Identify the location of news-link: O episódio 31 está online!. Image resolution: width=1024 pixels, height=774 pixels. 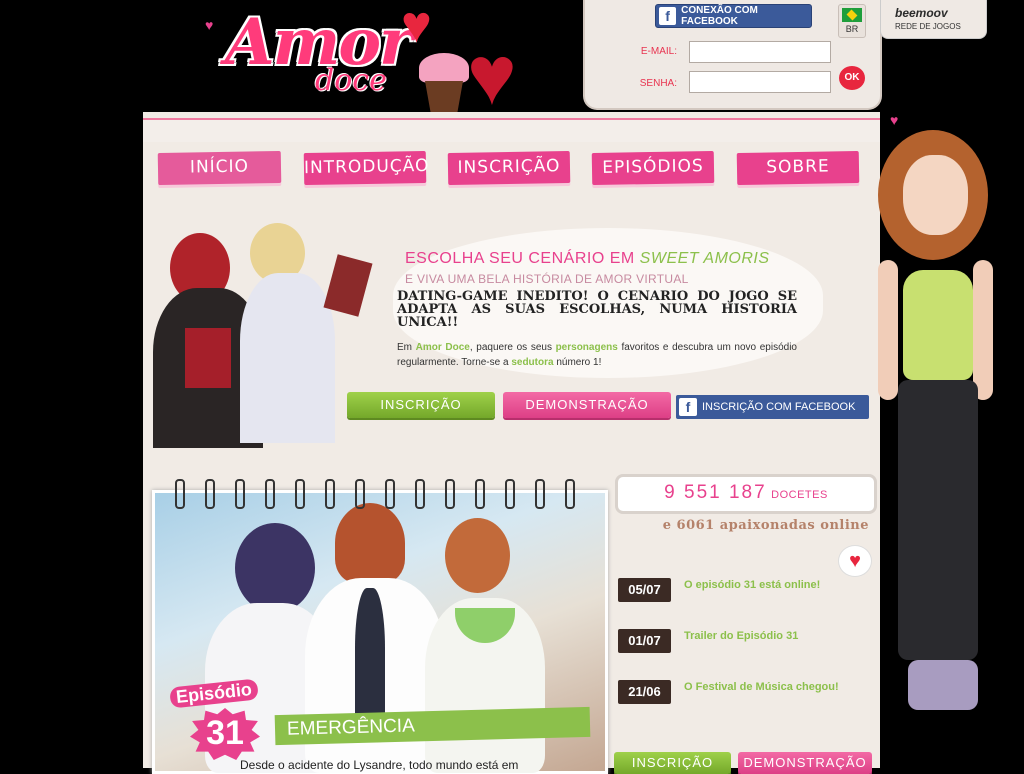
(752, 585).